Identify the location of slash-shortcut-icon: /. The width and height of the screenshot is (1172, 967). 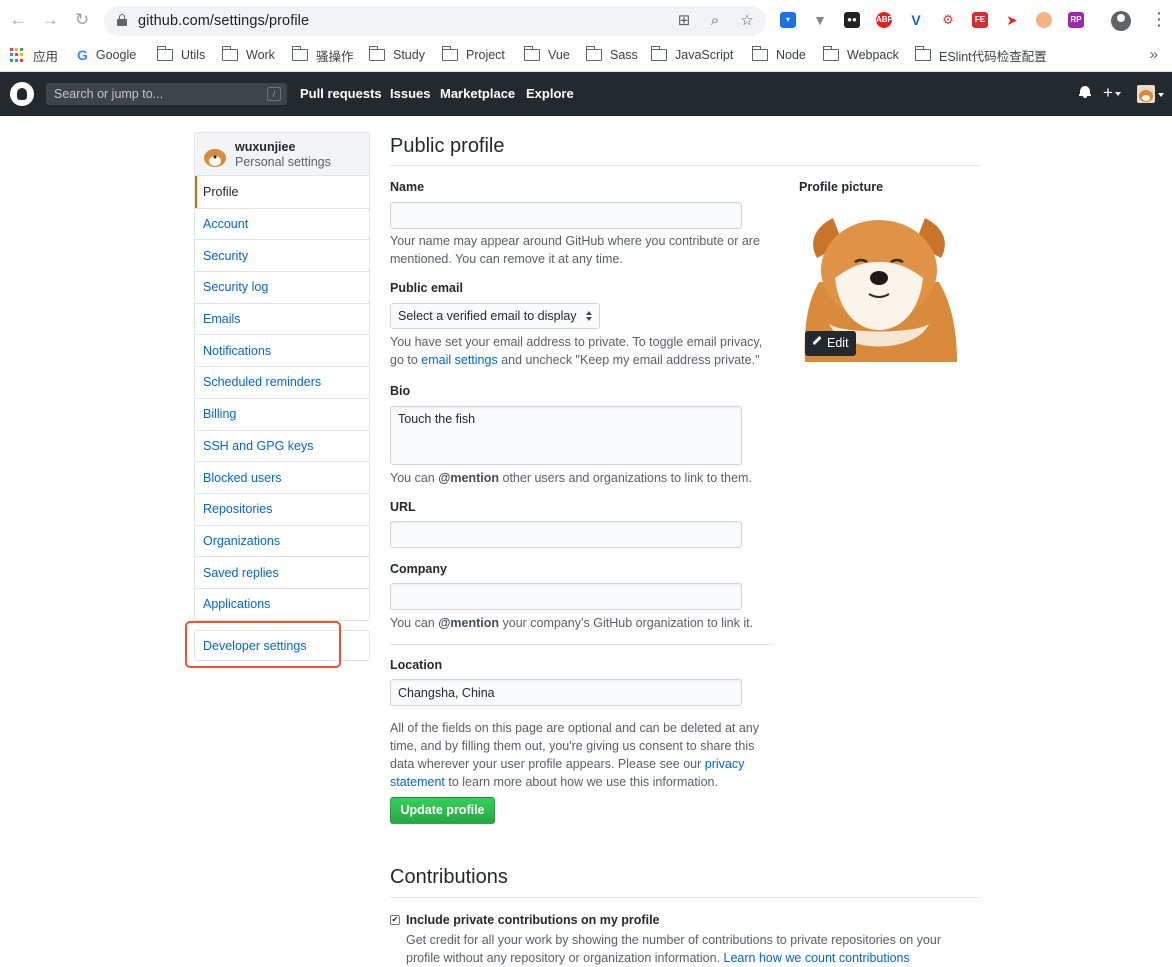
(274, 94).